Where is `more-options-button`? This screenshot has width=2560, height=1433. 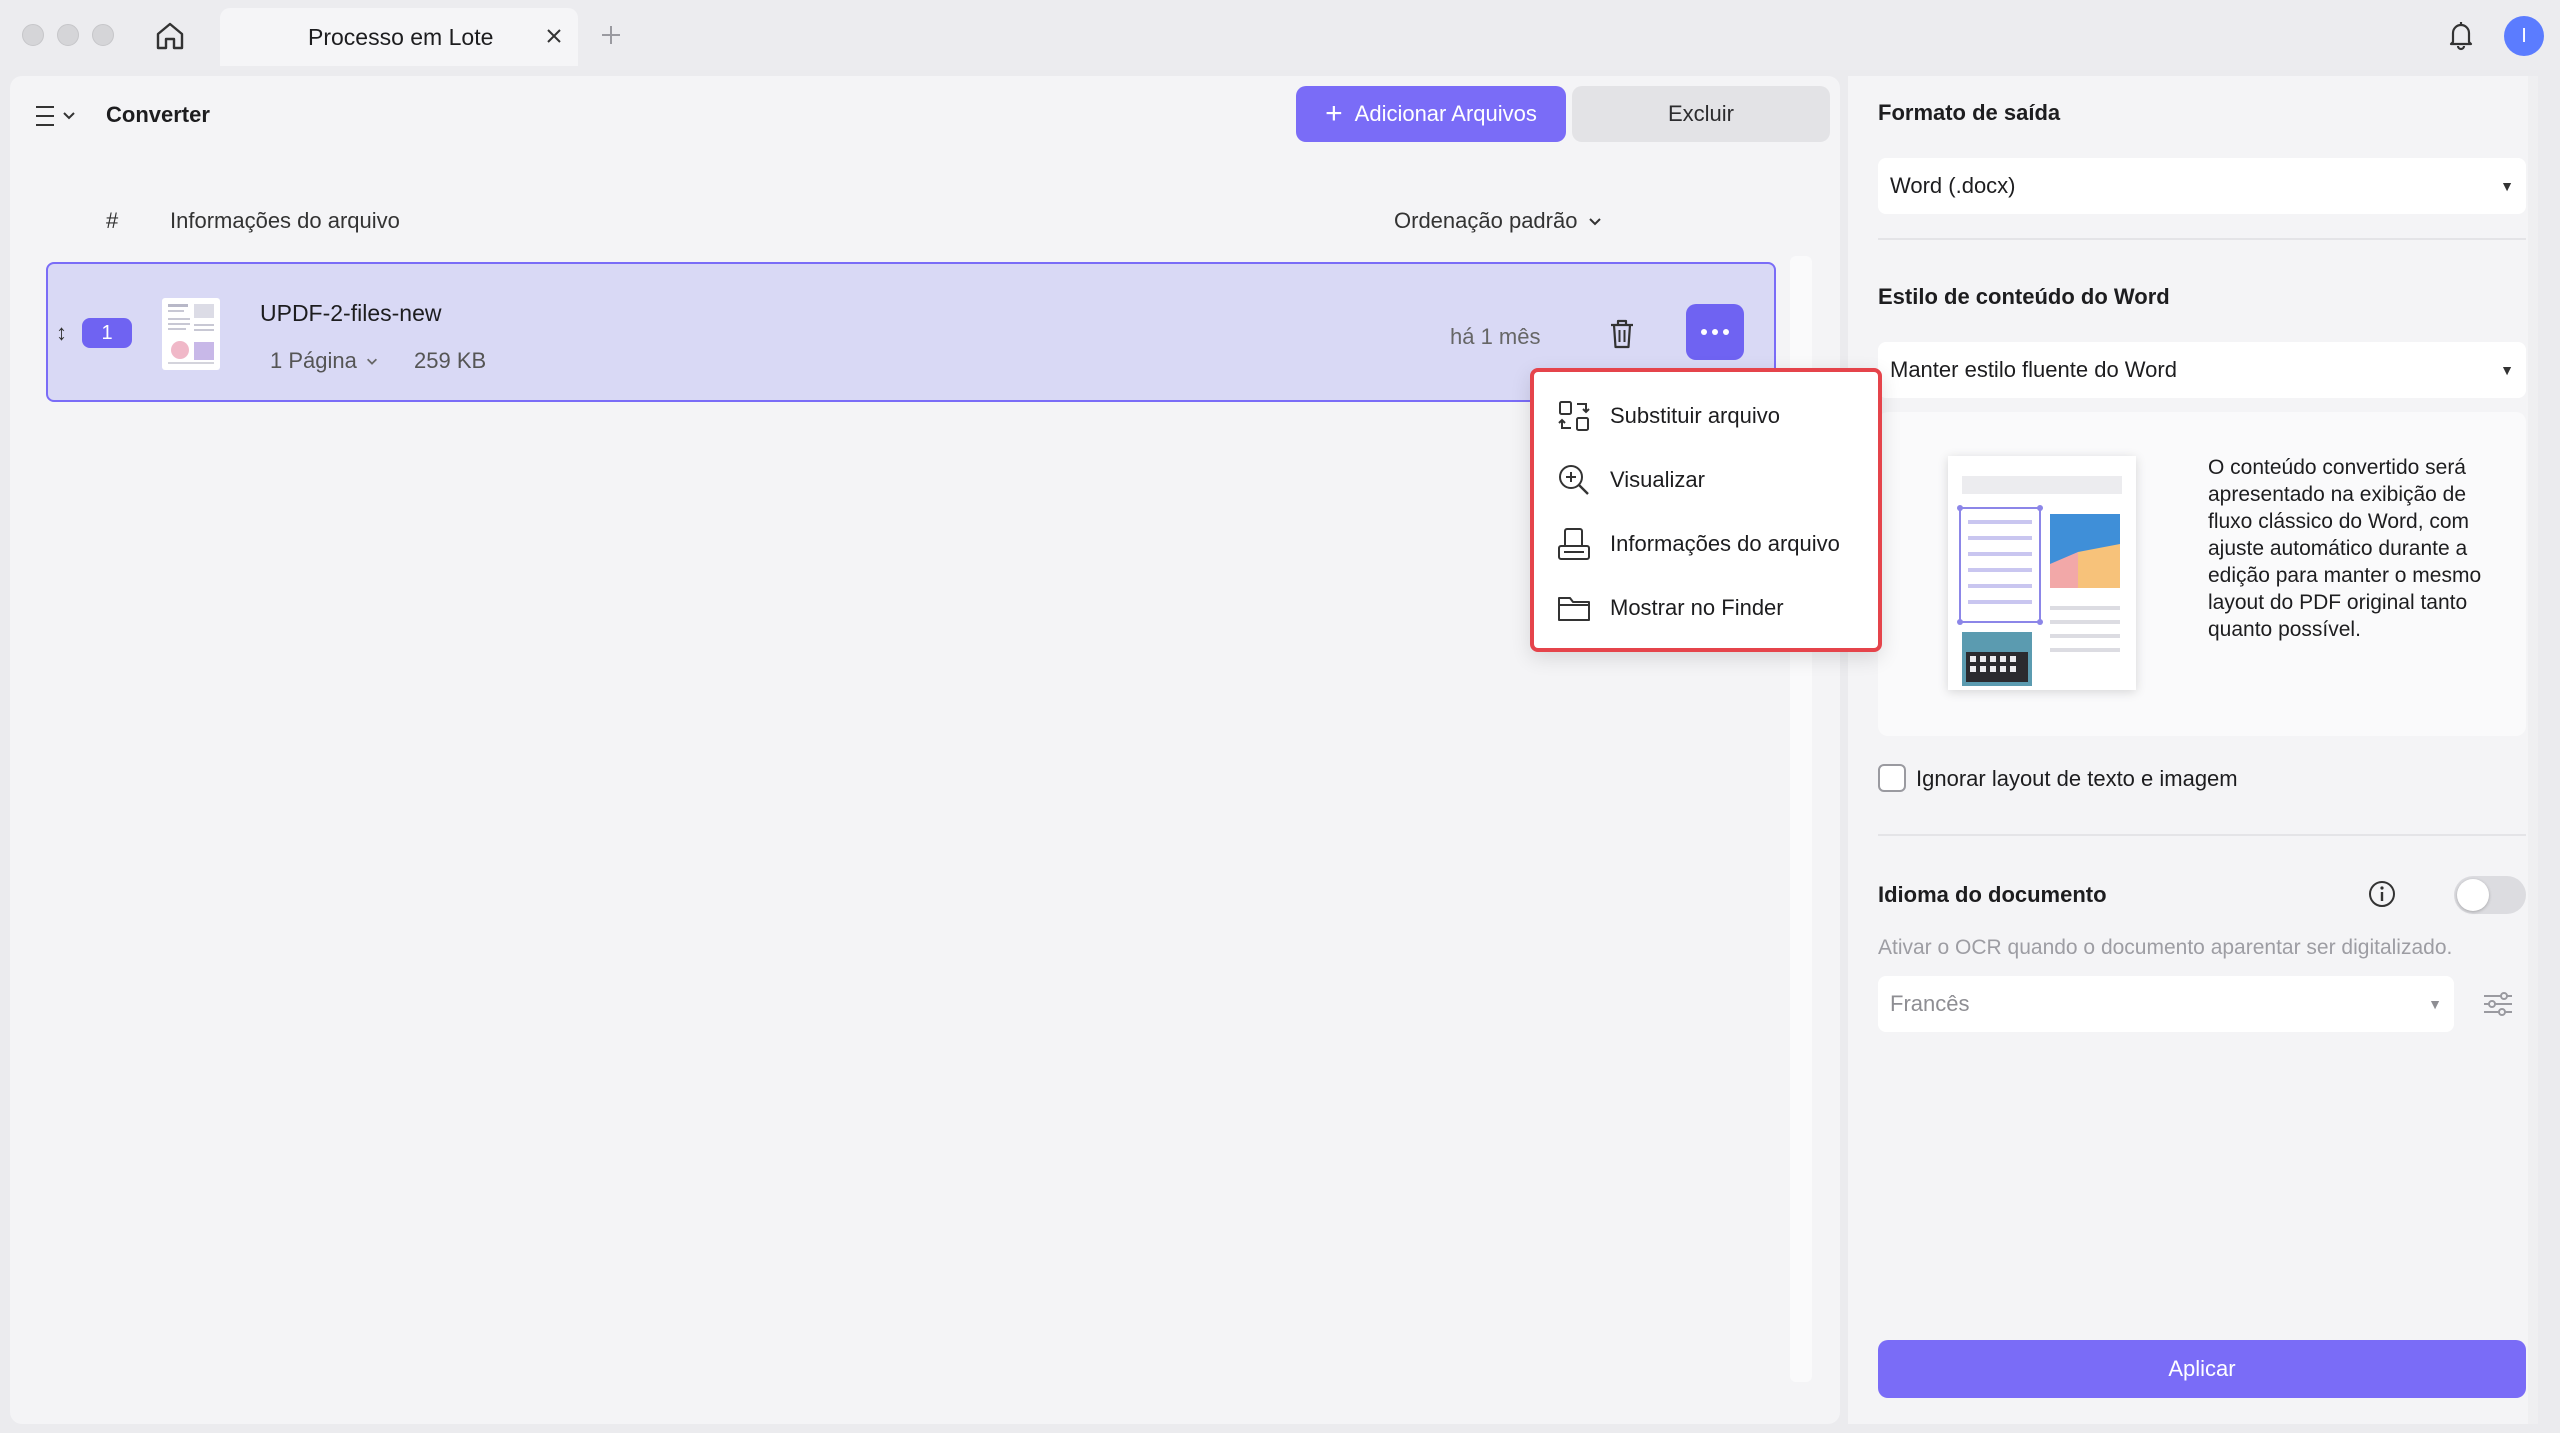
more-options-button is located at coordinates (1715, 332).